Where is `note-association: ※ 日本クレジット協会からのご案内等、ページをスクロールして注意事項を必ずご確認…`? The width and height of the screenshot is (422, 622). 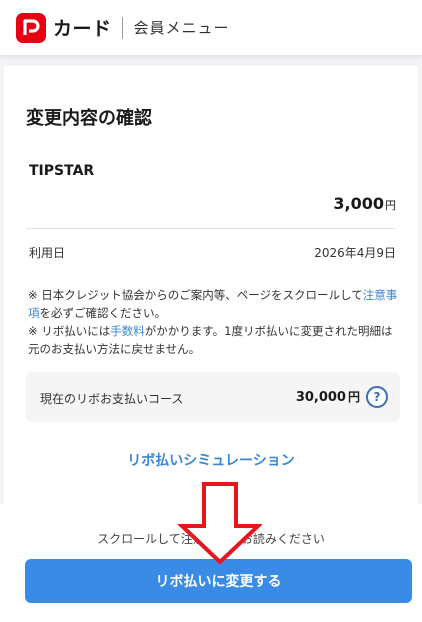 note-association: ※ 日本クレジット協会からのご案内等、ページをスクロールして注意事項を必ずご確認… is located at coordinates (214, 304).